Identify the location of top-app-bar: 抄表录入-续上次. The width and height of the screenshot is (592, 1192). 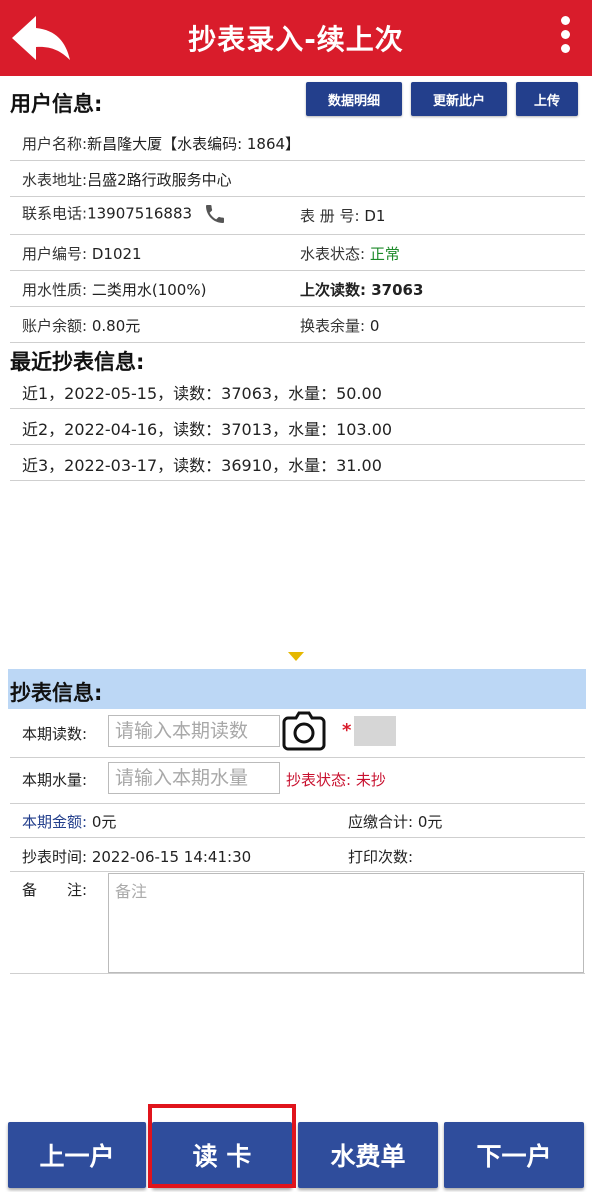
(296, 38).